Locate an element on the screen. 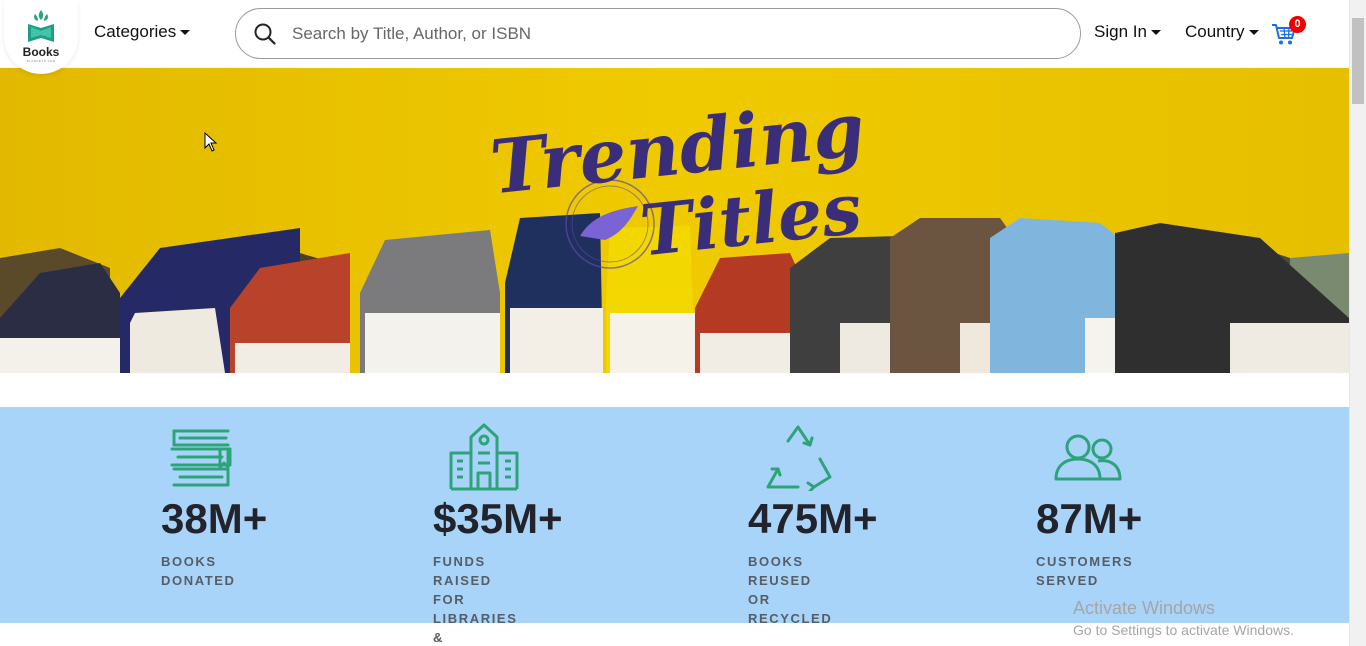  categories-dropdown: Categories is located at coordinates (142, 32).